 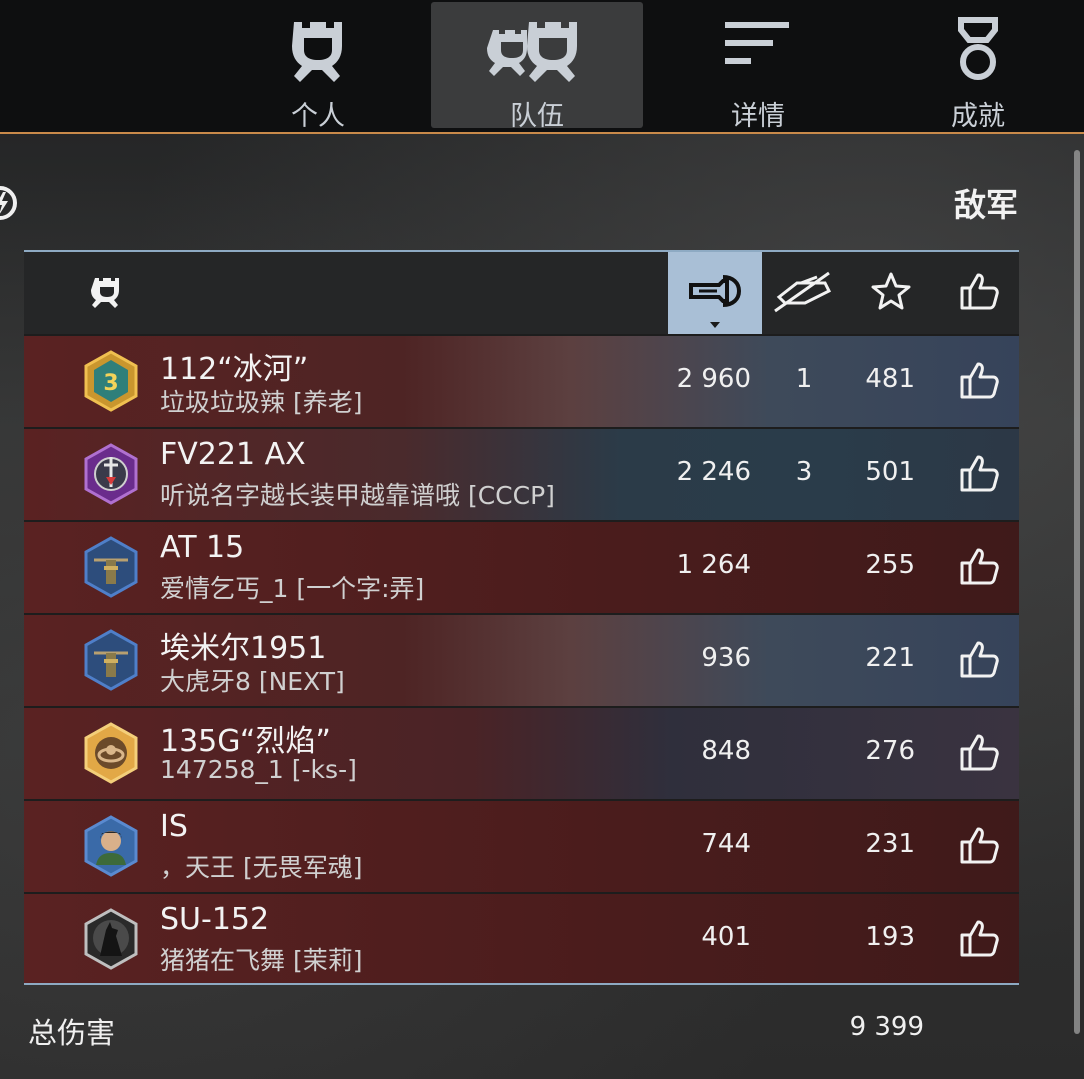 I want to click on kills-value: 1, so click(x=804, y=379).